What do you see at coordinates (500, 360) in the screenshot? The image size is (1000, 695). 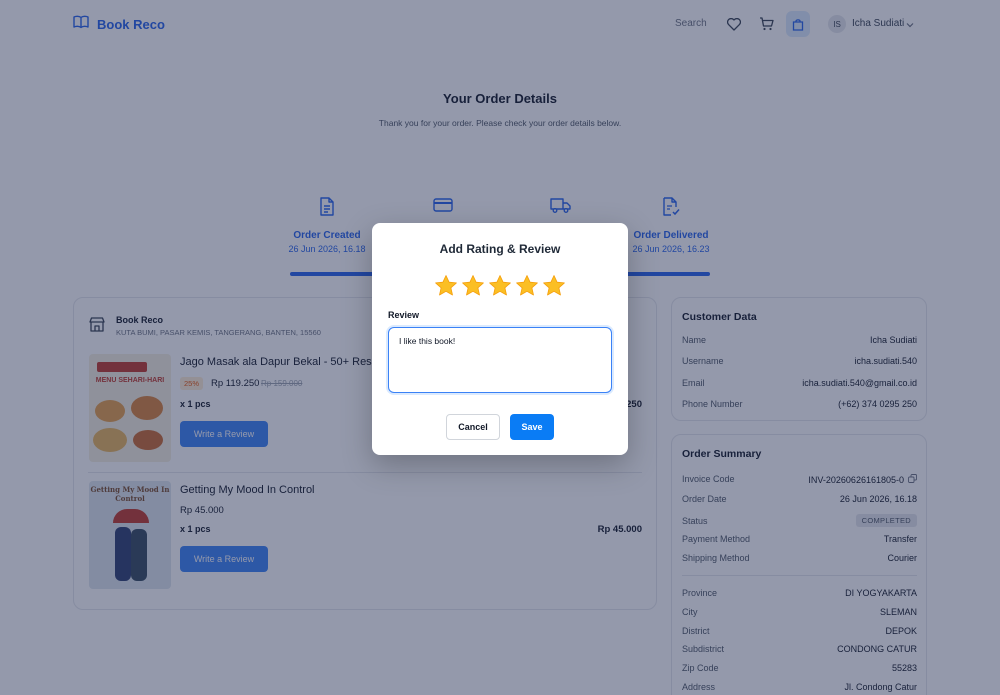 I see `review-textarea: I like this book!` at bounding box center [500, 360].